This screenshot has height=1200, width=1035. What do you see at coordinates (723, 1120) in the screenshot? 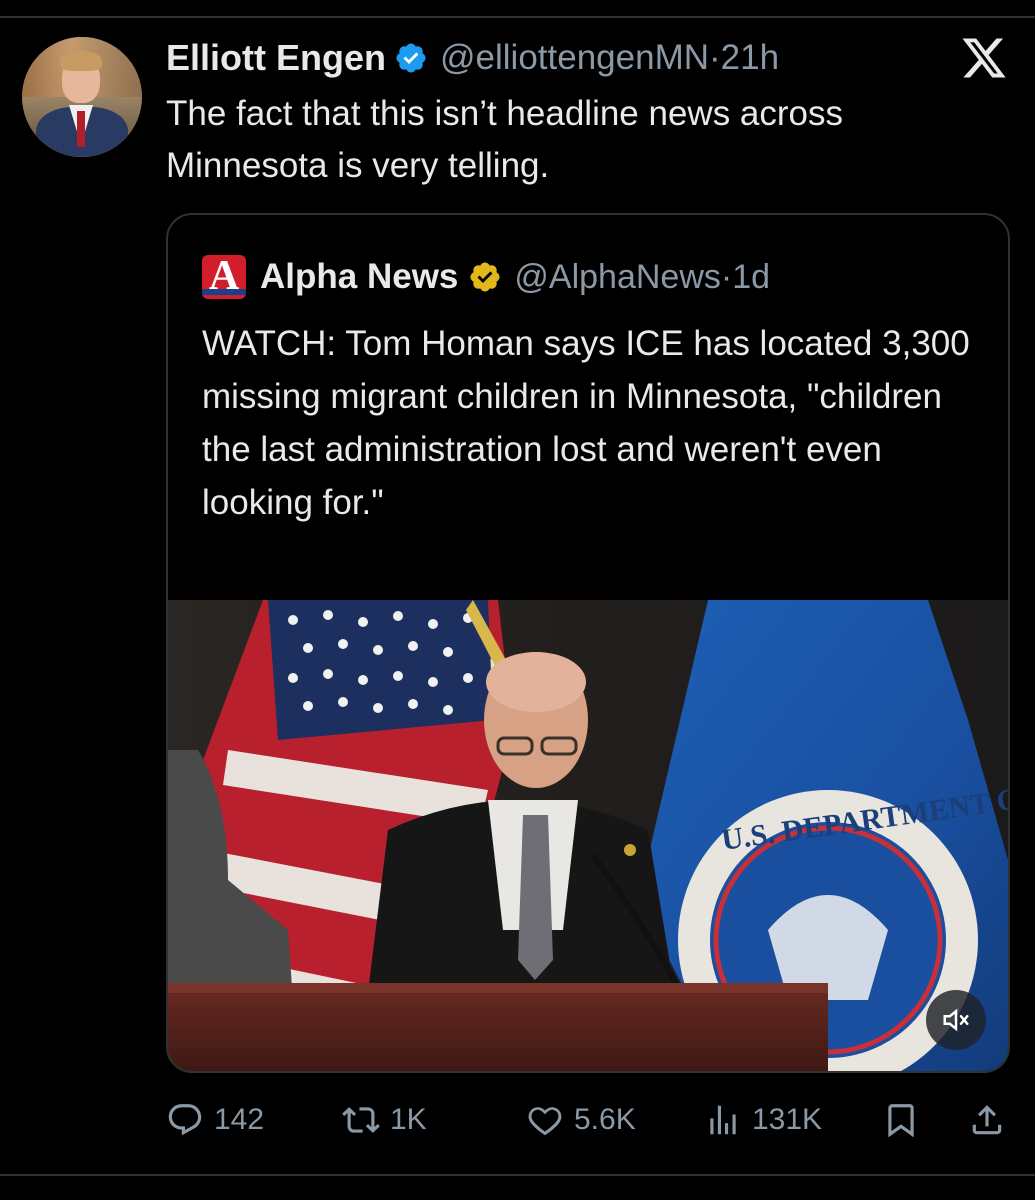
I see `views-chart-icon` at bounding box center [723, 1120].